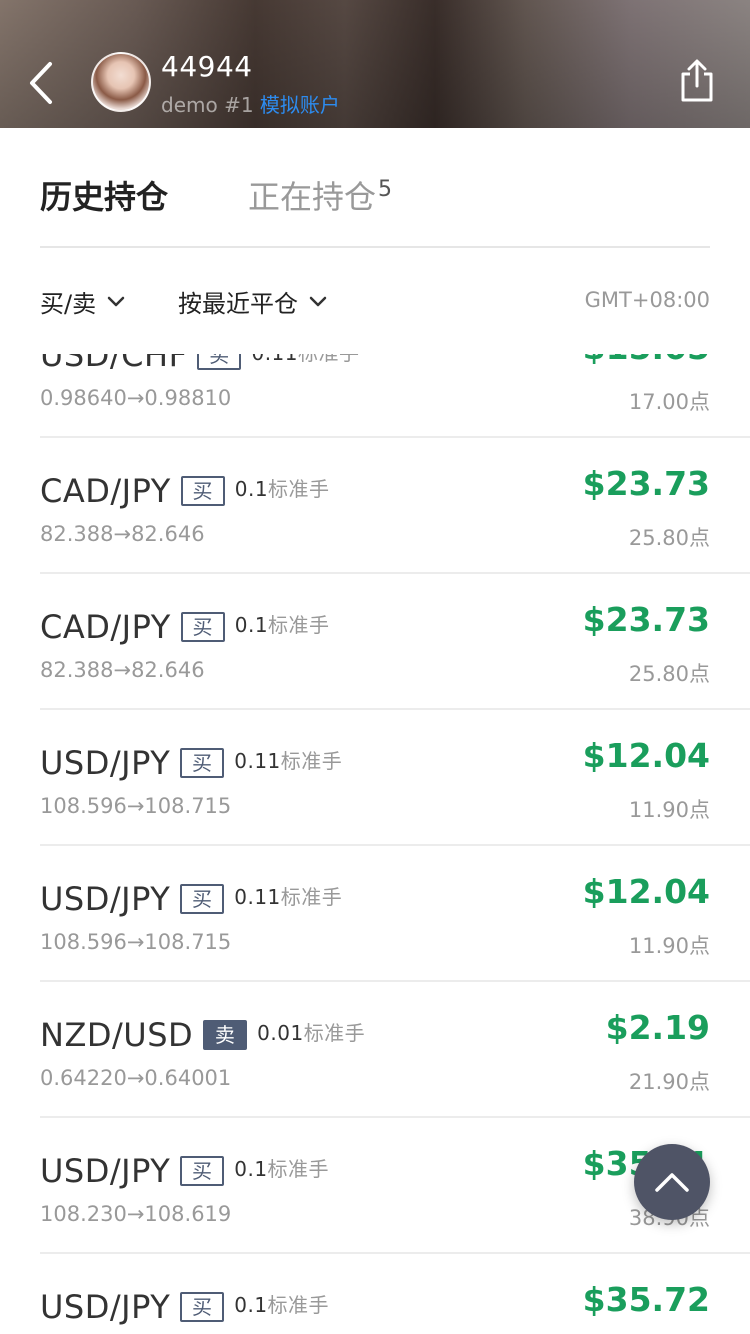  I want to click on timezone-label: GMT+08:00, so click(647, 300).